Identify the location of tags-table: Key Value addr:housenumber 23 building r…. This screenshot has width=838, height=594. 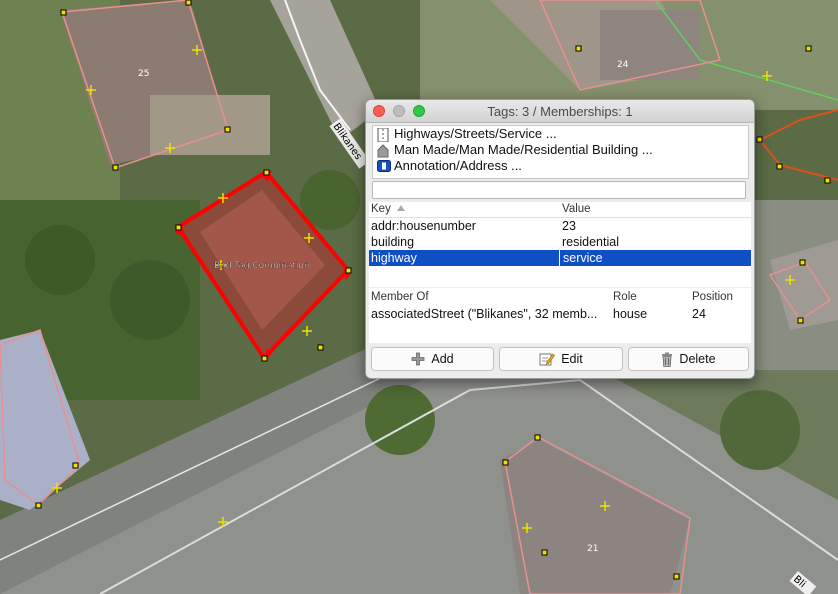
(560, 244).